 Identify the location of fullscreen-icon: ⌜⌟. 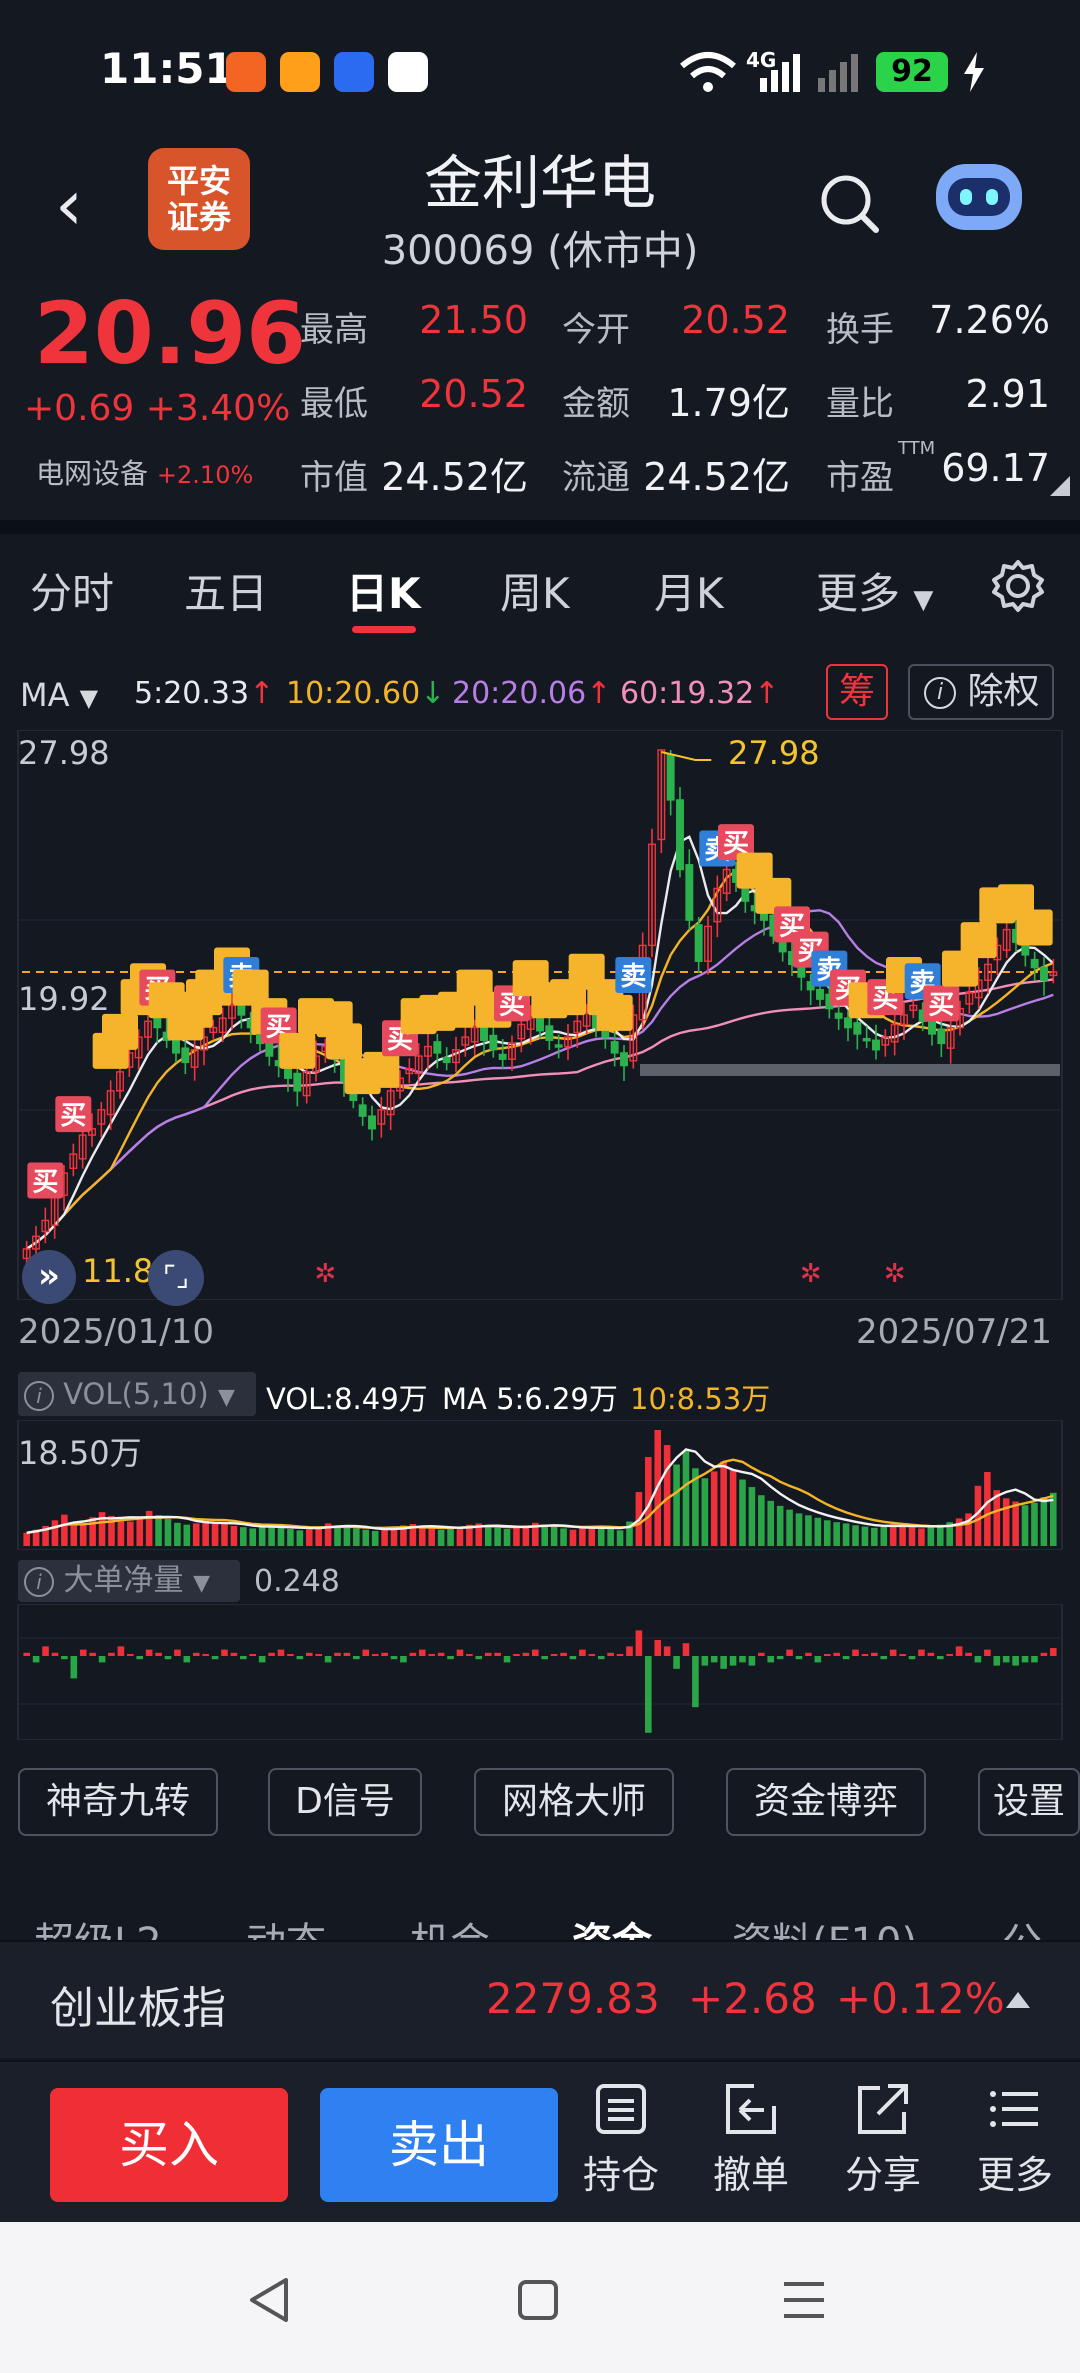
(176, 1278).